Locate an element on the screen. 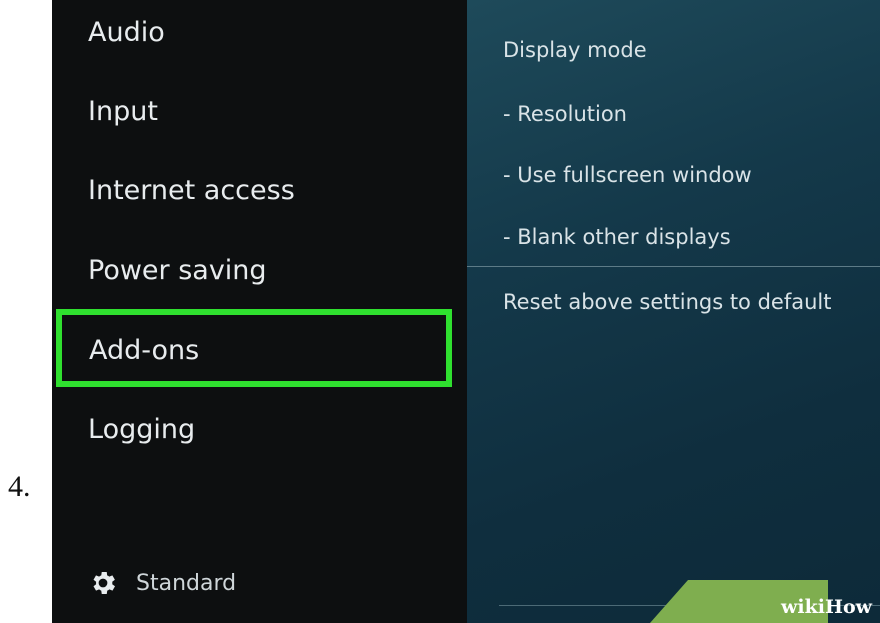 This screenshot has width=880, height=623. sidebar-item-logging: Logging is located at coordinates (141, 430).